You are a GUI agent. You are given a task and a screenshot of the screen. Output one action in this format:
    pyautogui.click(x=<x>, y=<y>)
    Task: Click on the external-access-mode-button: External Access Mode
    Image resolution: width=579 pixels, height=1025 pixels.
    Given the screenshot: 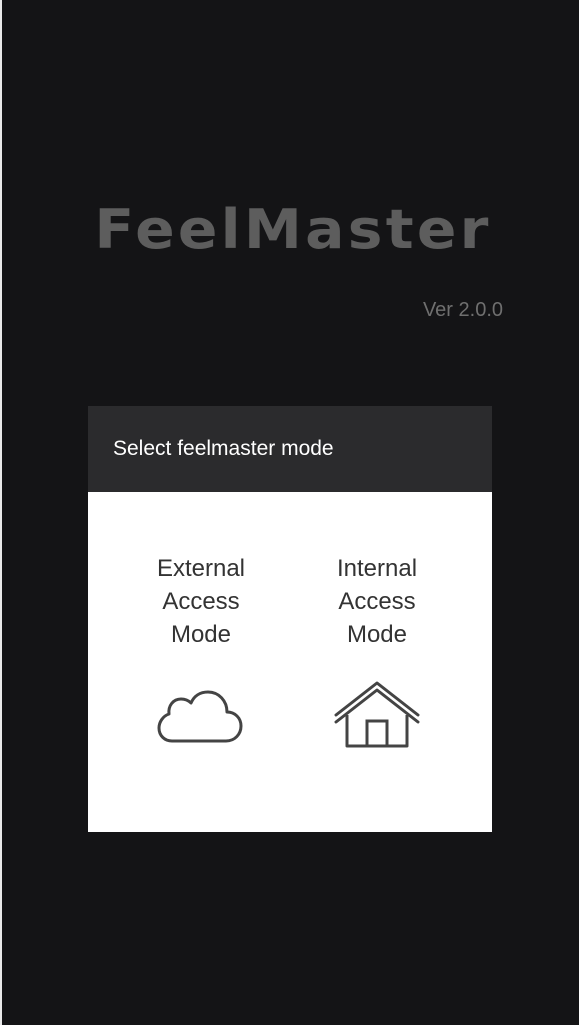 What is the action you would take?
    pyautogui.click(x=201, y=648)
    